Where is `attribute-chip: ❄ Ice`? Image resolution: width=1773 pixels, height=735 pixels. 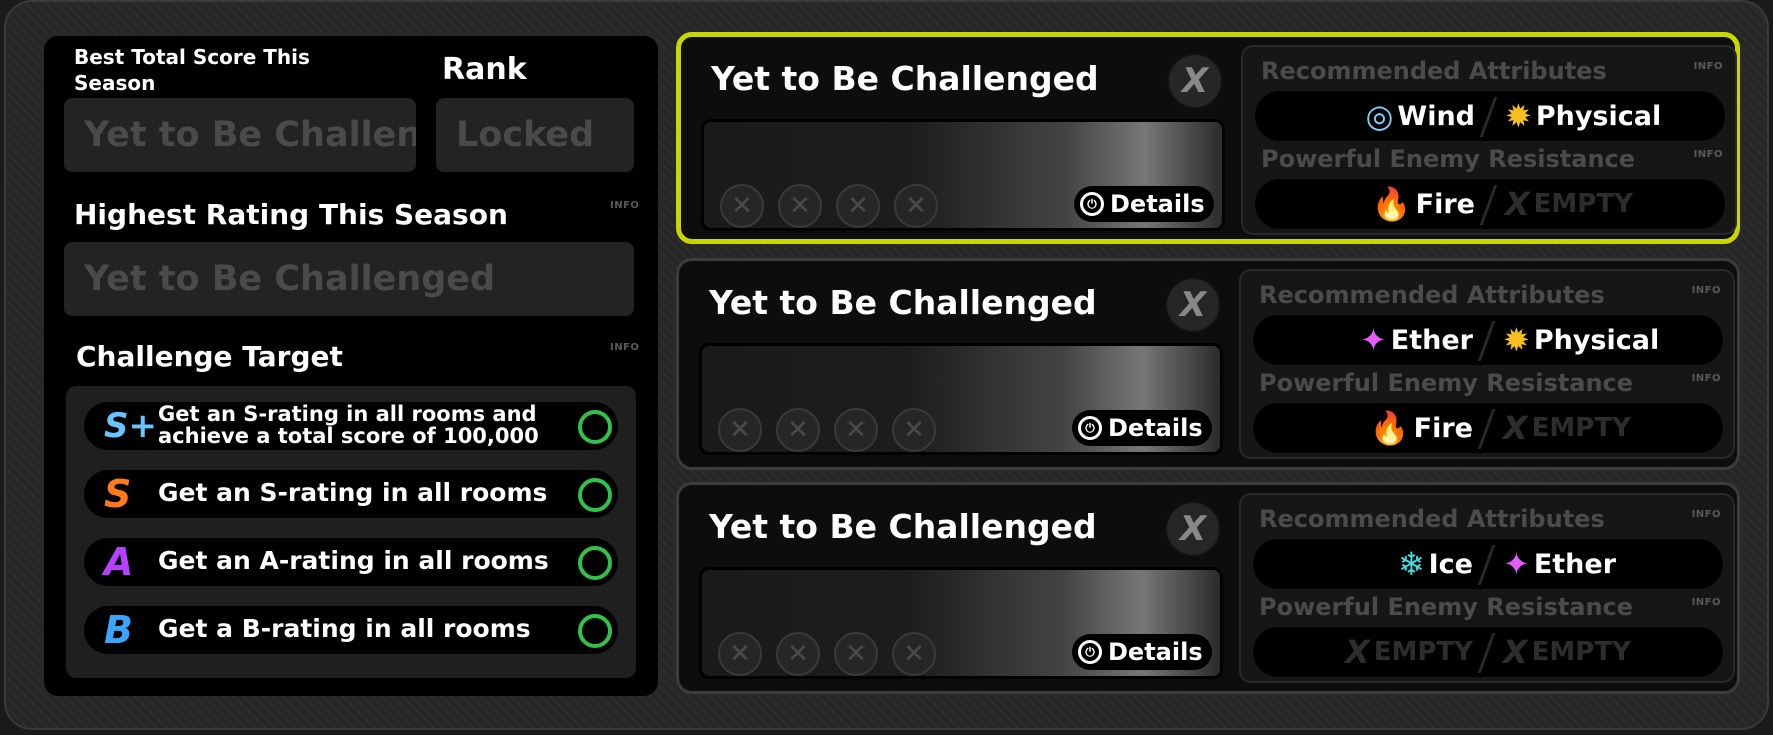 attribute-chip: ❄ Ice is located at coordinates (1435, 564).